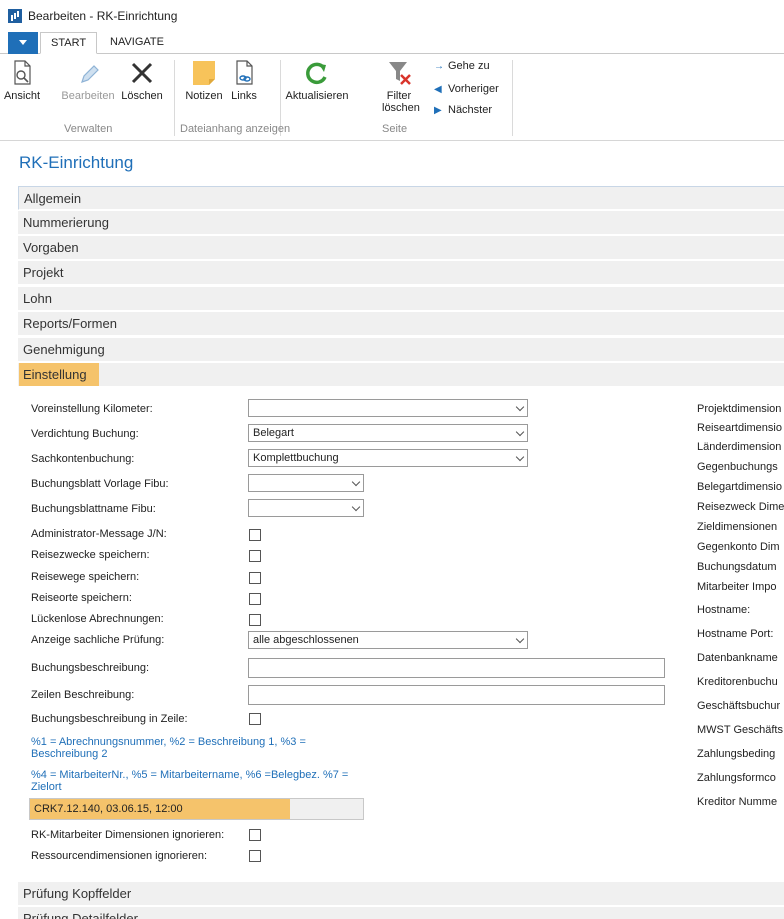 Image resolution: width=784 pixels, height=919 pixels. I want to click on right-field-label: Gegenkonto Dim, so click(738, 547).